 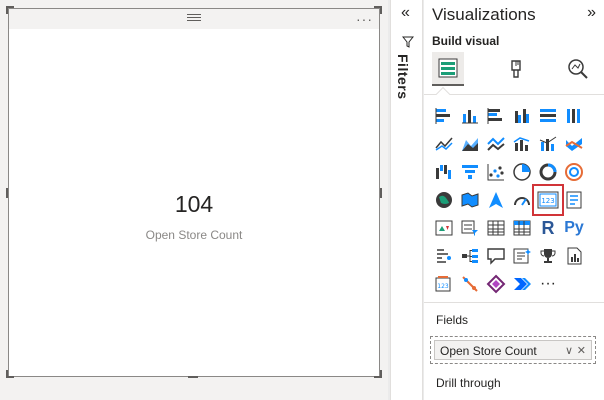 What do you see at coordinates (522, 284) in the screenshot?
I see `power-automate-icon` at bounding box center [522, 284].